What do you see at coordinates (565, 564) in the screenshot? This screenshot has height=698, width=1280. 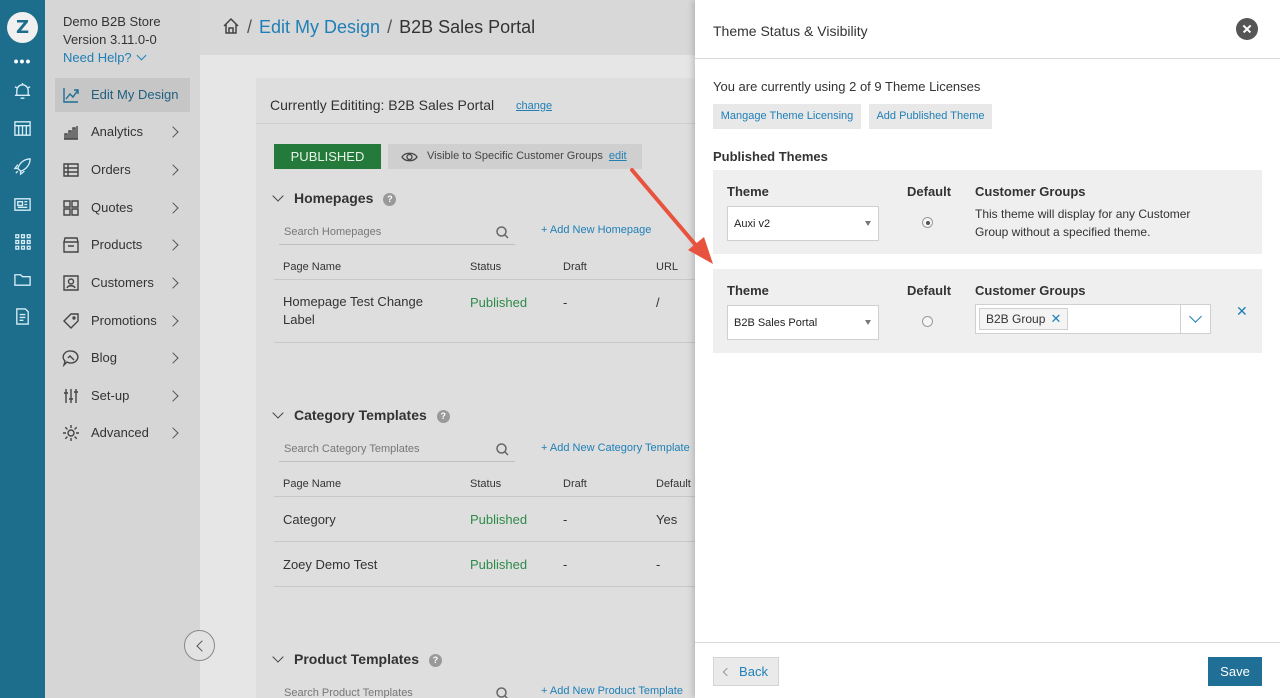 I see `category-draft-cell: -` at bounding box center [565, 564].